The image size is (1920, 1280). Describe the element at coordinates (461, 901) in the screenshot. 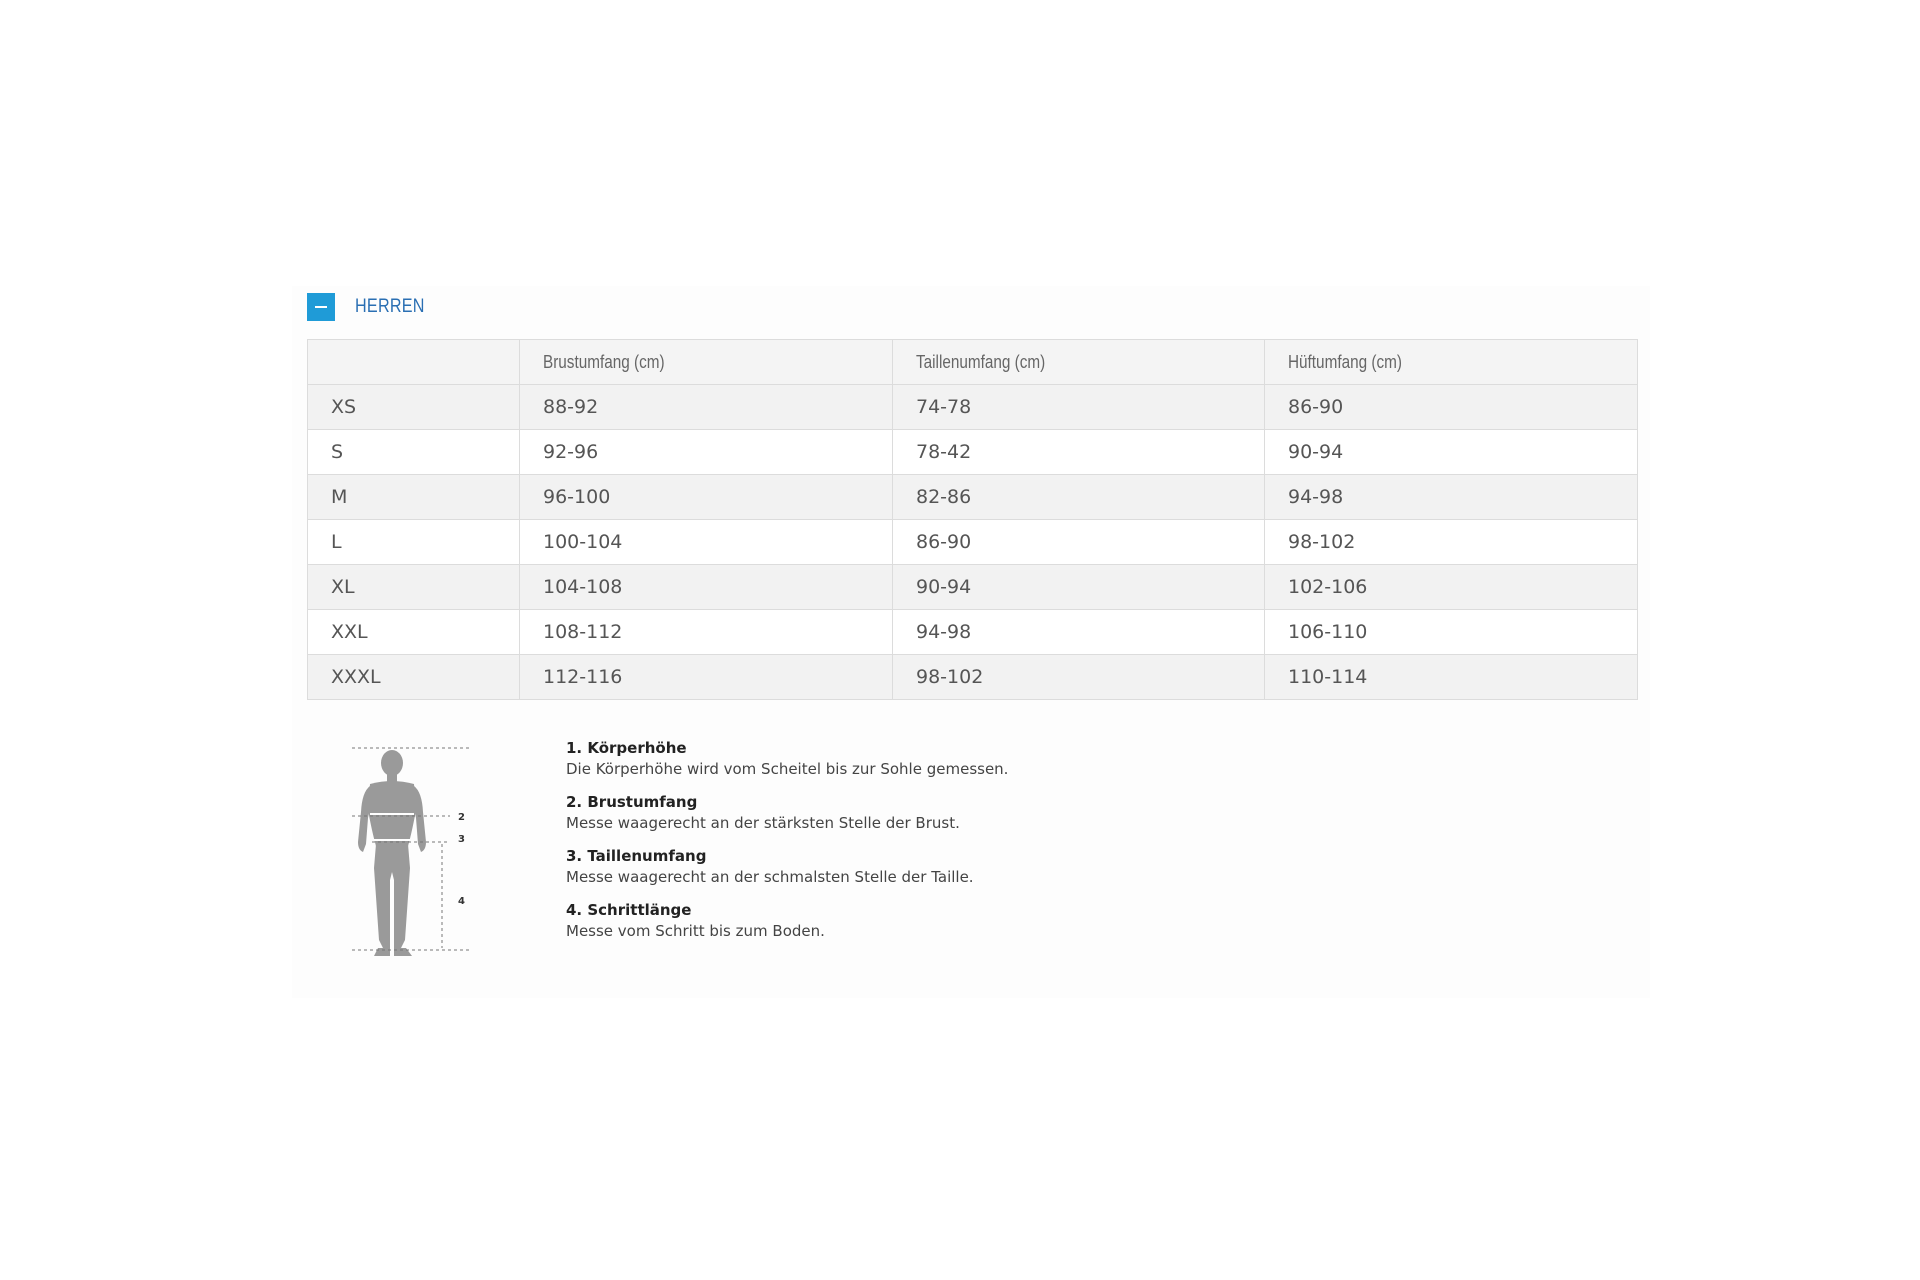

I see `guide-label-4: 4` at that location.